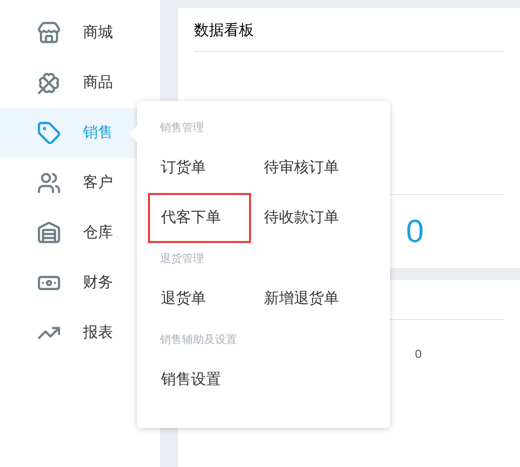 The image size is (520, 467). Describe the element at coordinates (418, 354) in the screenshot. I see `count-text: 0` at that location.